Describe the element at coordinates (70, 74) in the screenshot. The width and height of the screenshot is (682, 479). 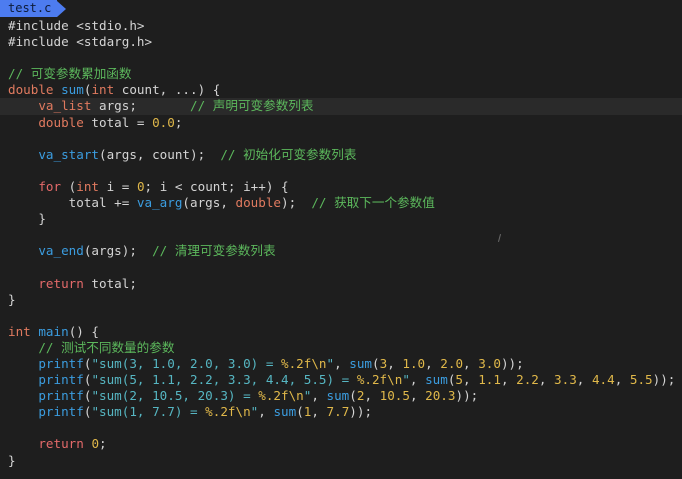
I see `code-line: // 可变参数累加函数` at that location.